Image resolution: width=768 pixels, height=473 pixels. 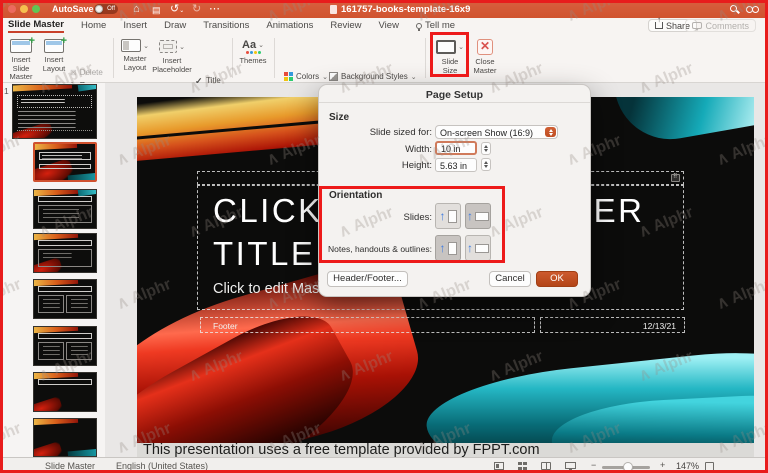 I want to click on ok-button: OK, so click(x=557, y=279).